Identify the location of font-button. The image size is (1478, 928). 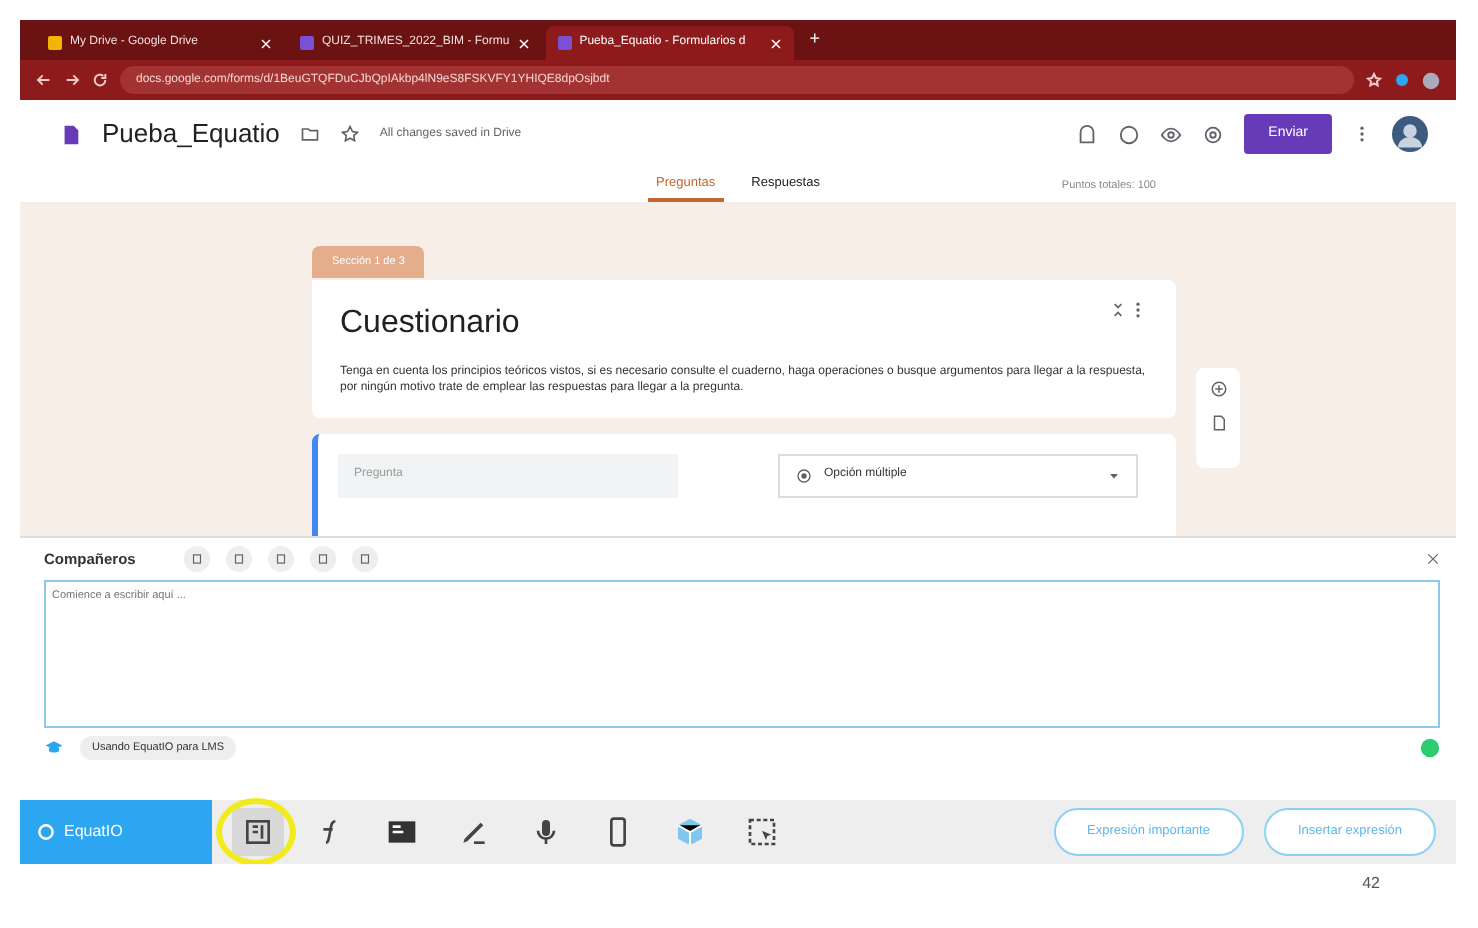
(238, 559).